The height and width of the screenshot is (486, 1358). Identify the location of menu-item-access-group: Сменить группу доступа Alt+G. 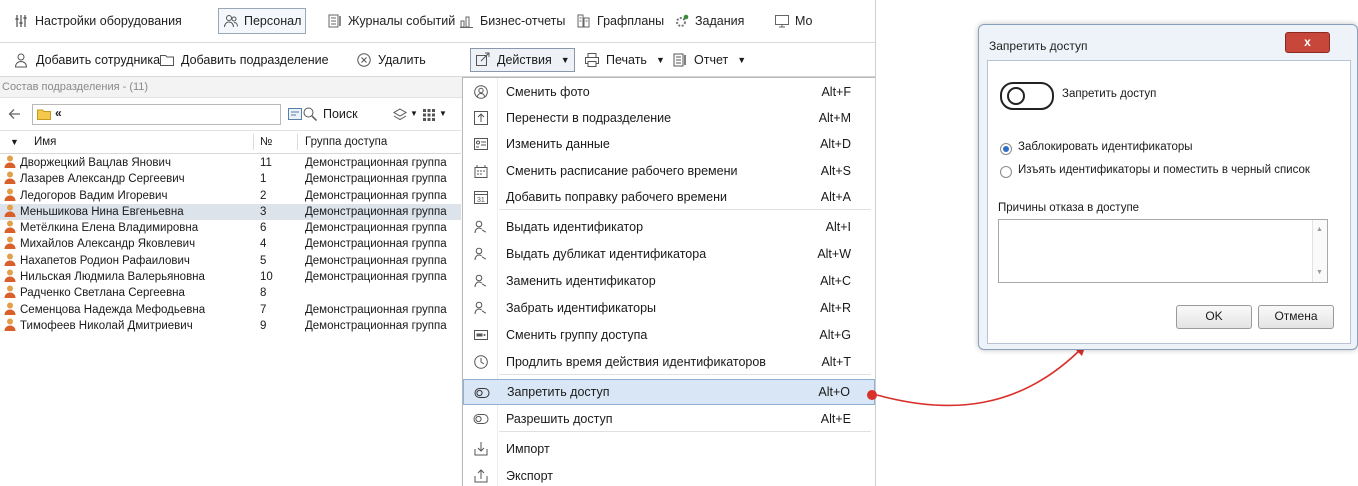
(669, 335).